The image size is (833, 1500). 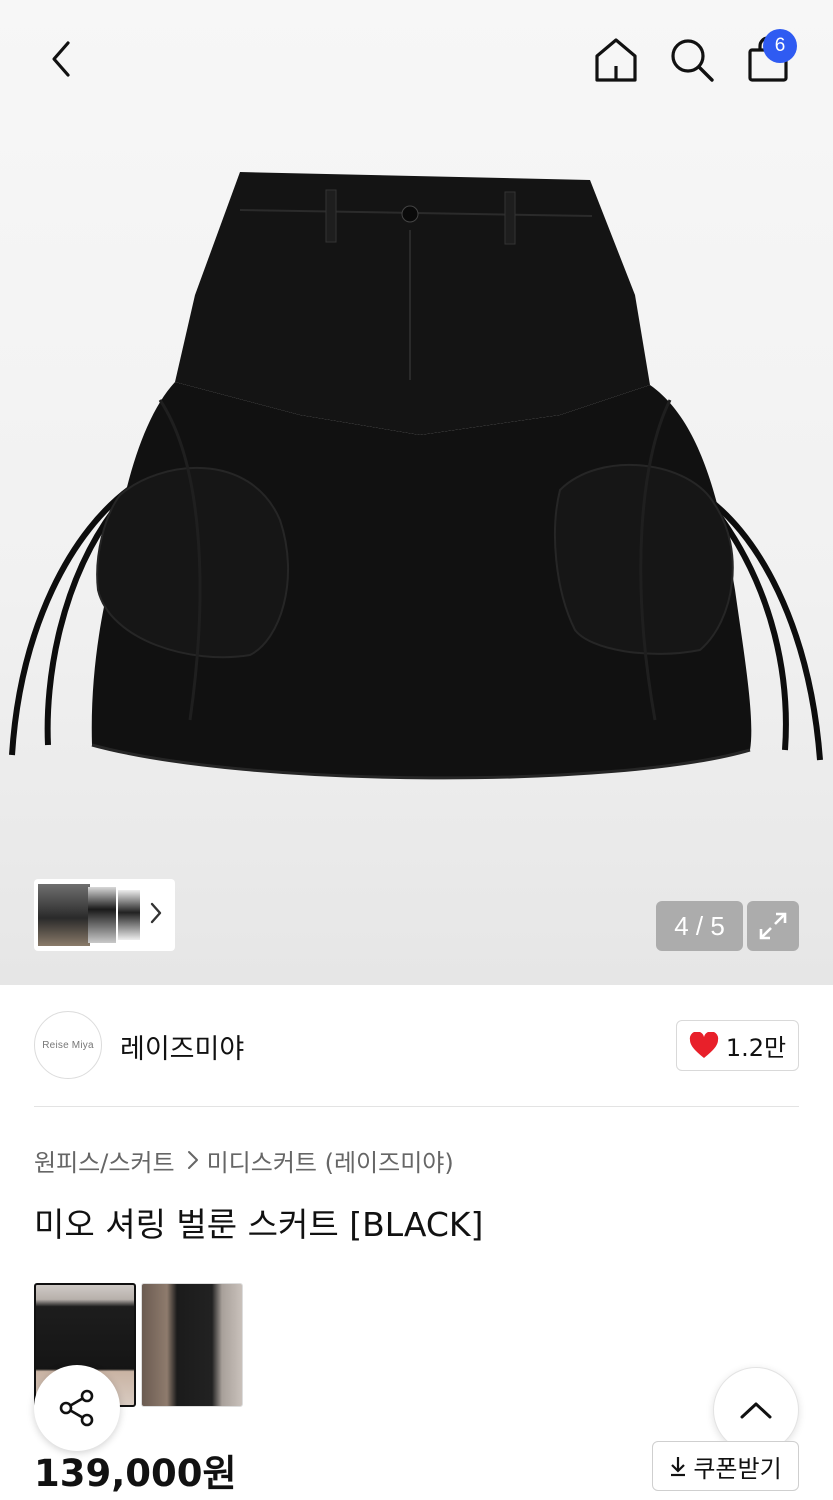 I want to click on image-thumbnail-strip, so click(x=104, y=915).